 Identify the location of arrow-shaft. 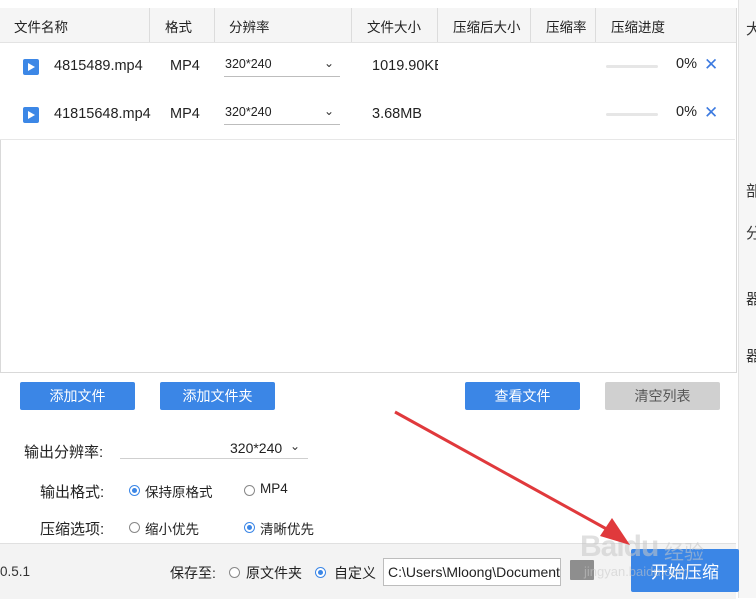
(503, 472).